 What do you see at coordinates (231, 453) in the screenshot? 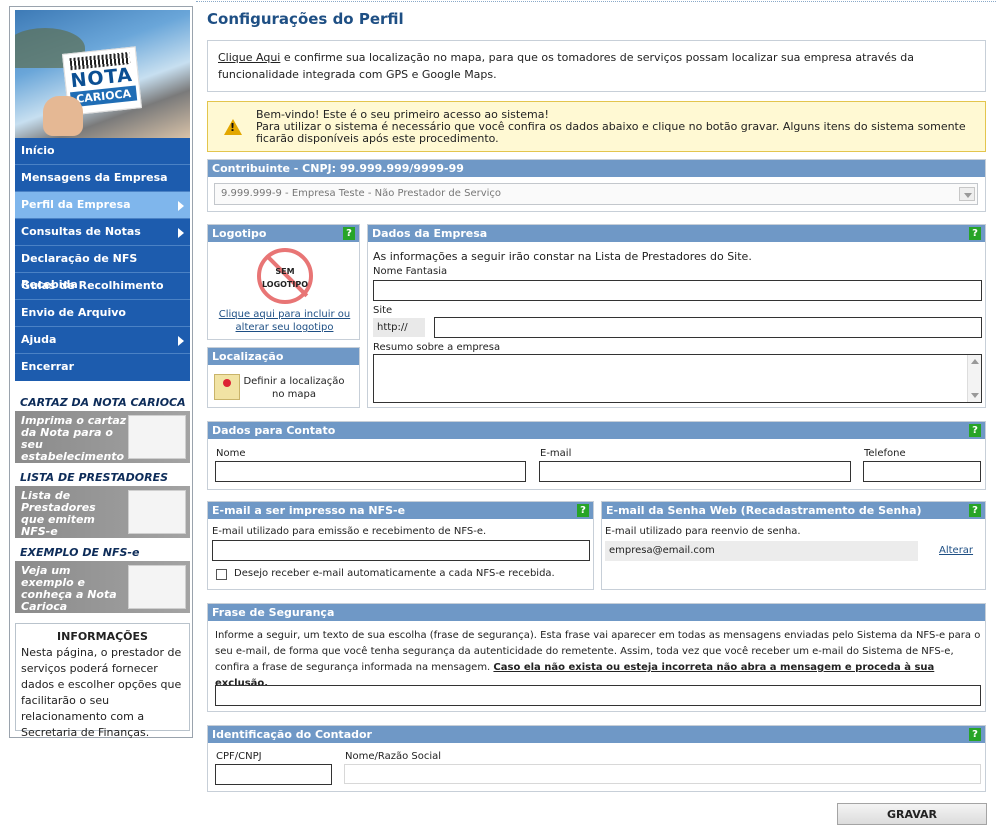
I see `contato-nome-label: Nome` at bounding box center [231, 453].